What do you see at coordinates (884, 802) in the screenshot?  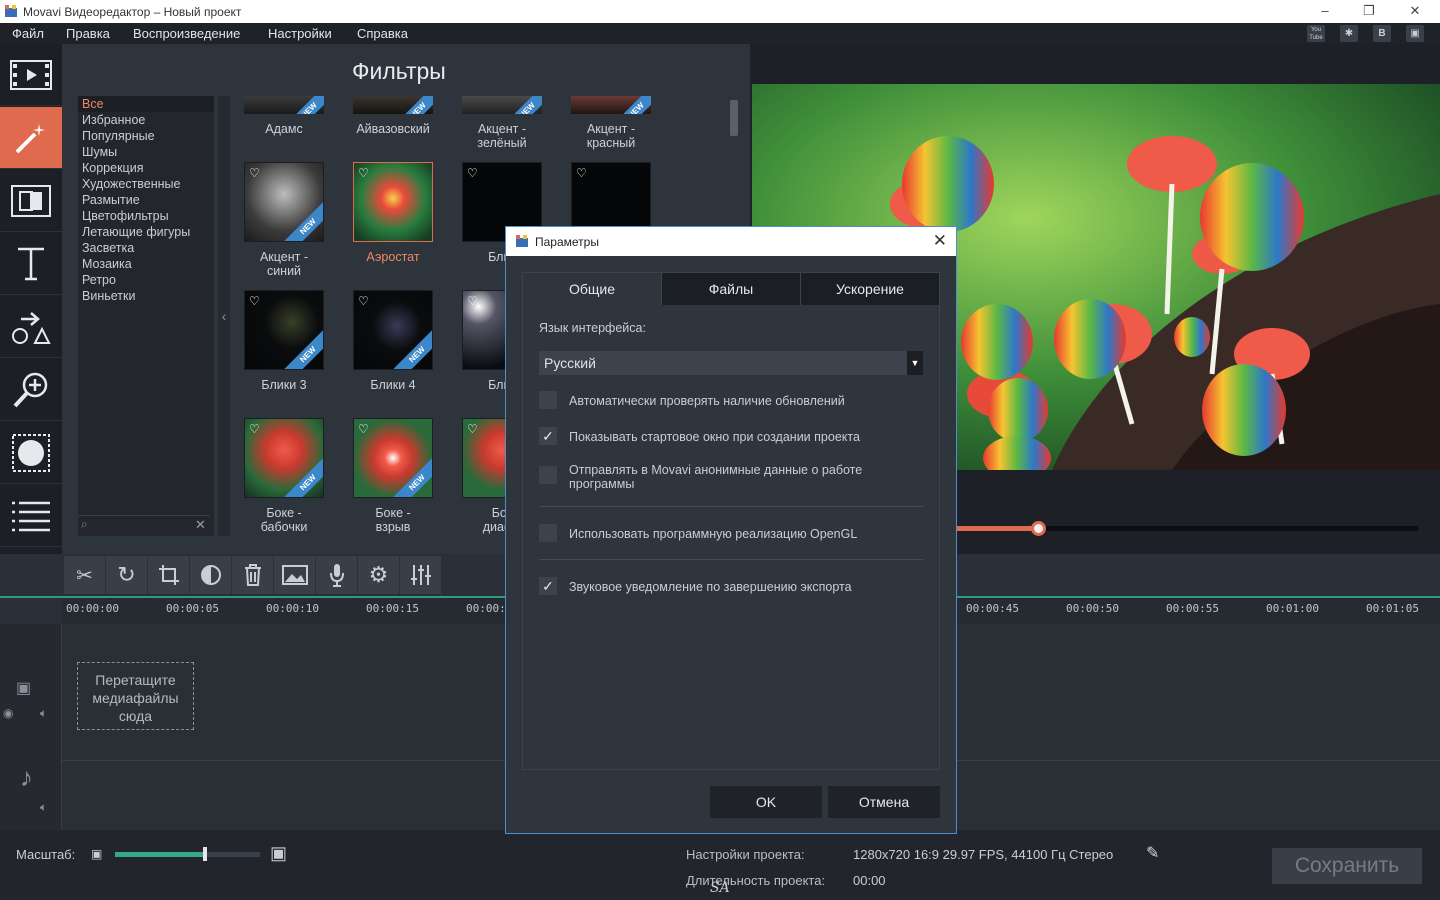 I see `cancel-button: Отмена` at bounding box center [884, 802].